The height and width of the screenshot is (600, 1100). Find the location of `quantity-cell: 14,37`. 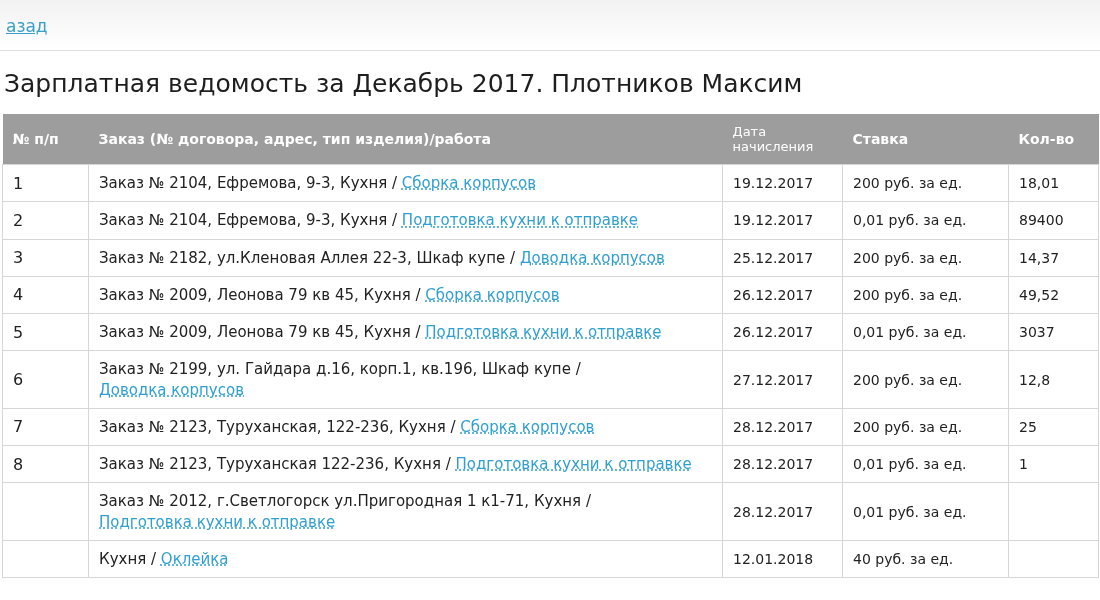

quantity-cell: 14,37 is located at coordinates (1053, 258).